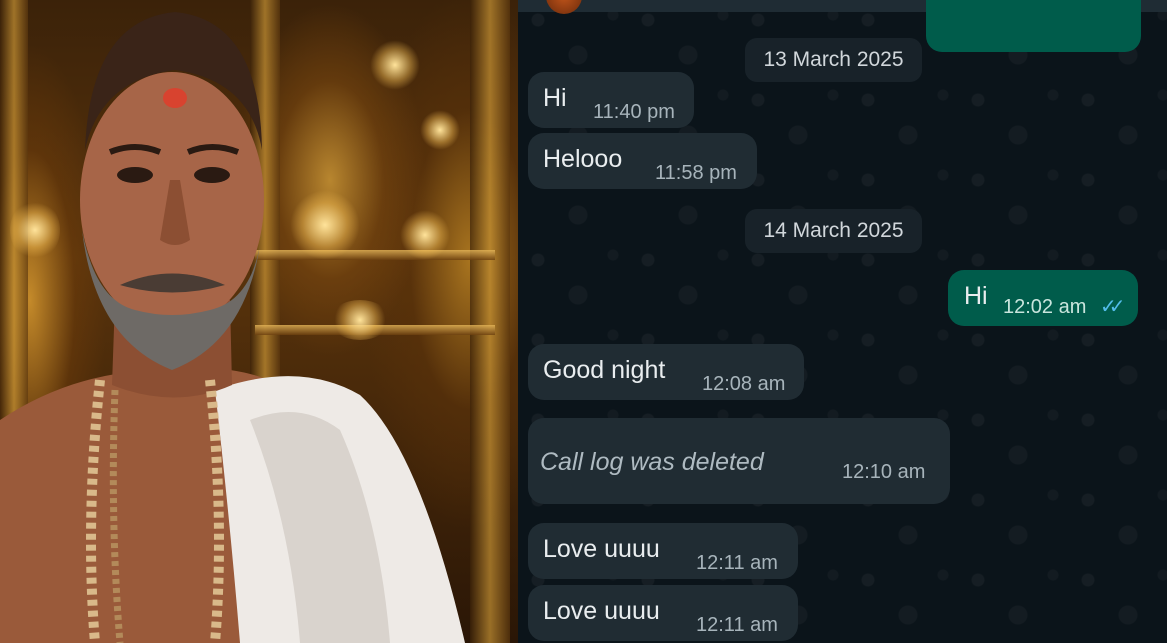 This screenshot has height=643, width=1167. Describe the element at coordinates (652, 462) in the screenshot. I see `message-text: Call log was deleted` at that location.